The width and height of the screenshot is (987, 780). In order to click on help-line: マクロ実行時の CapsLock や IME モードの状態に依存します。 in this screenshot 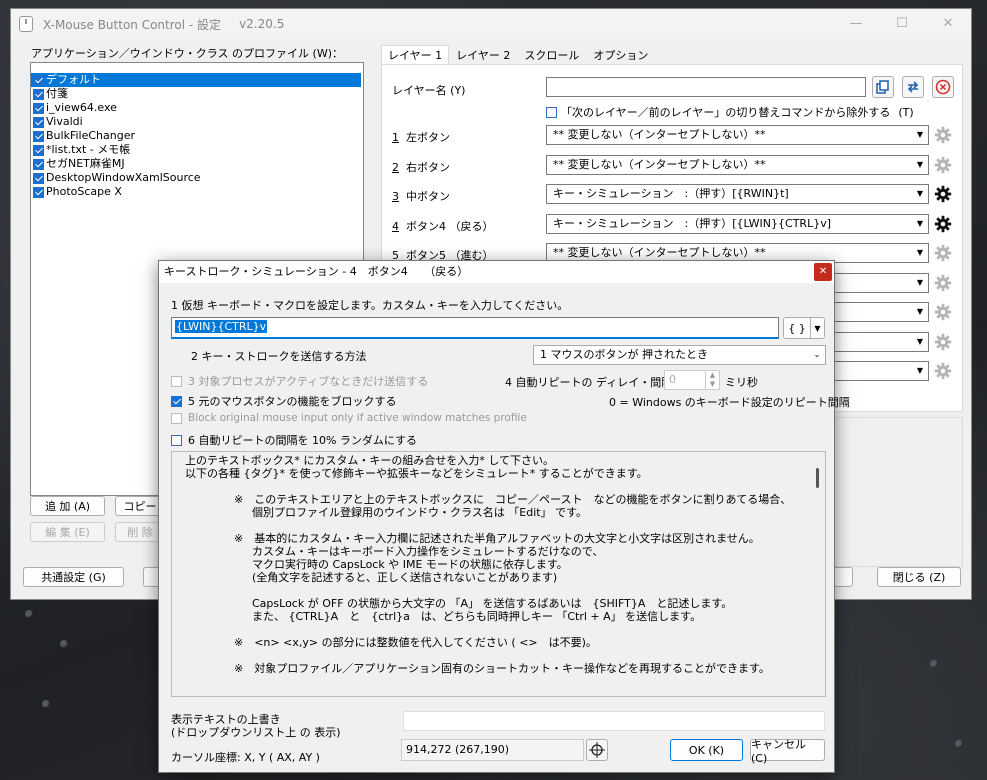, I will do `click(410, 564)`.